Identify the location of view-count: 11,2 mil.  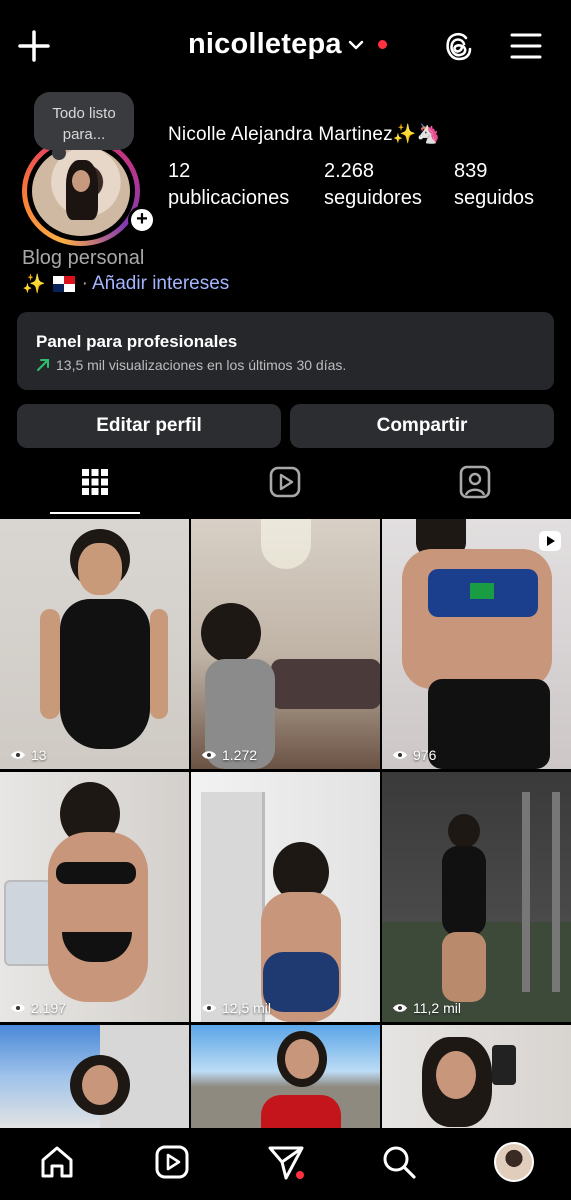
(426, 1008).